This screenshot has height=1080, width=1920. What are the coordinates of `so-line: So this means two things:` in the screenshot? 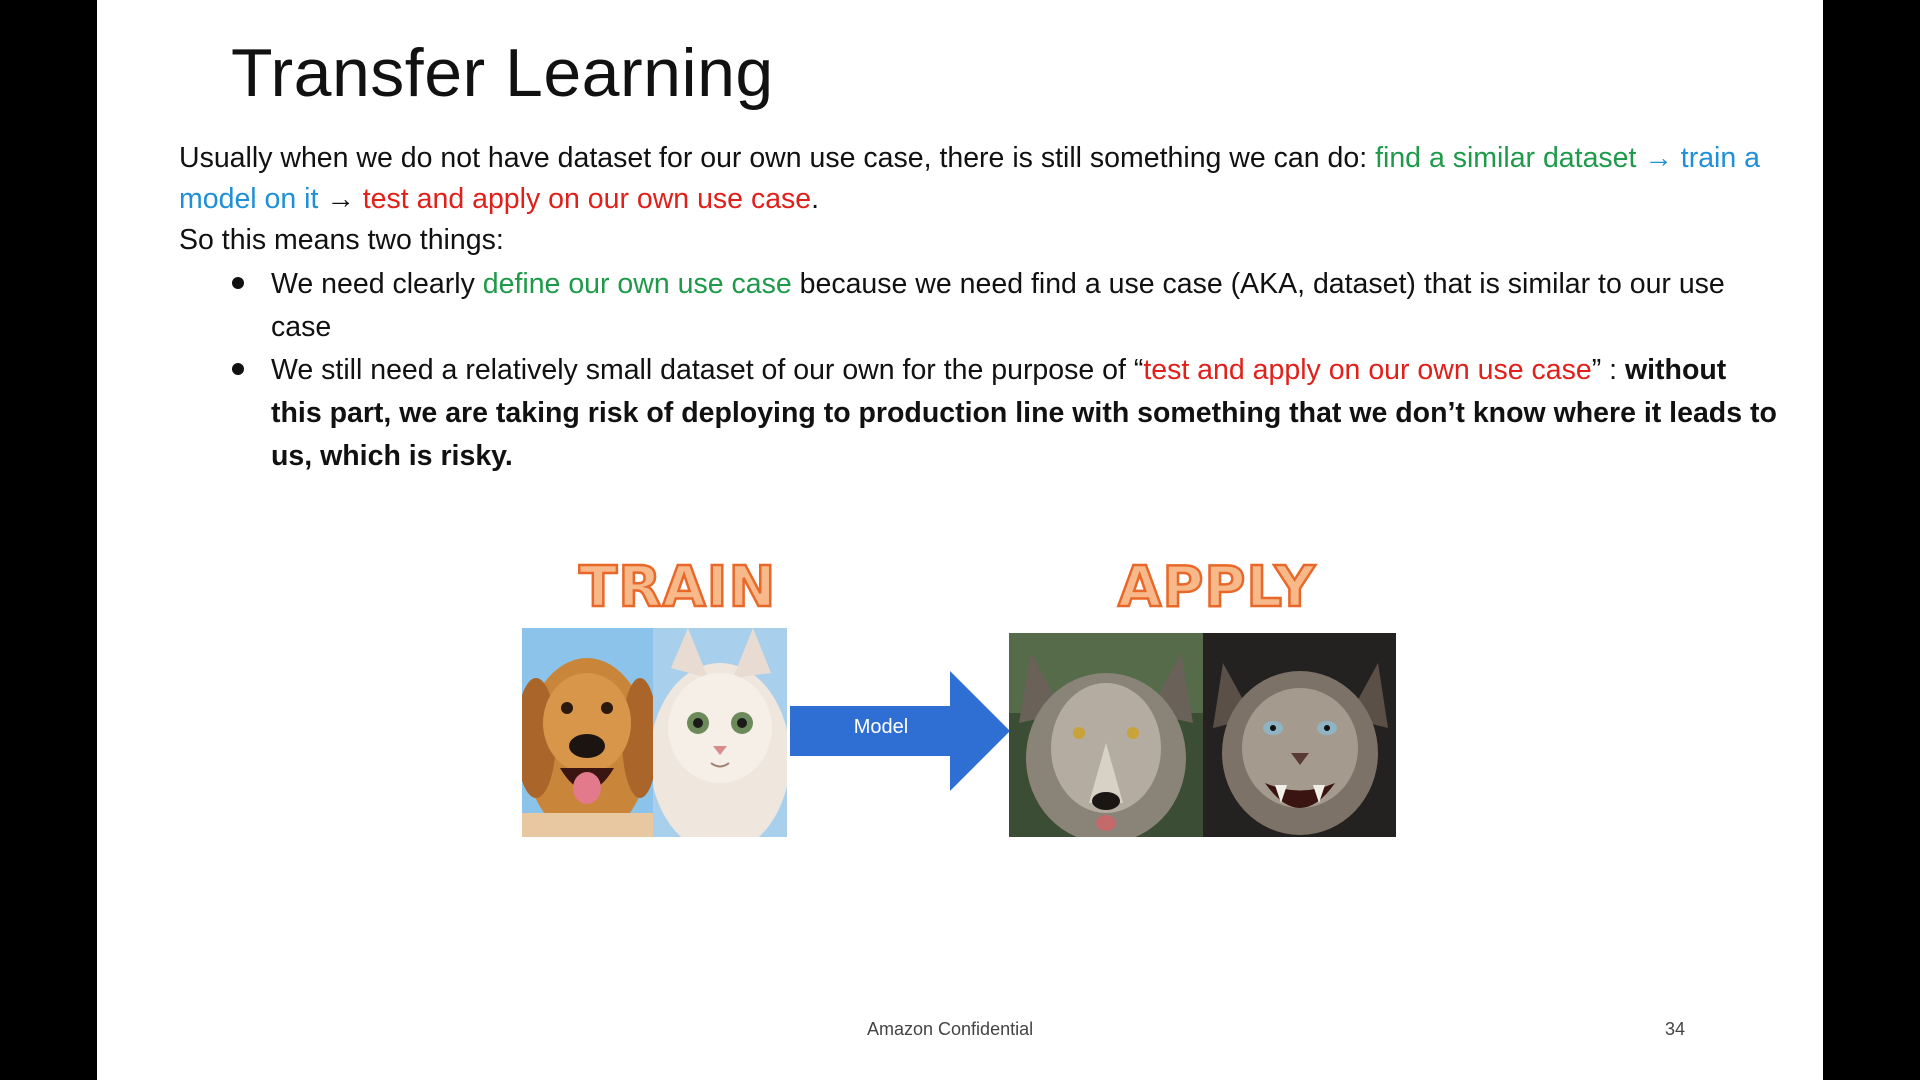 It's located at (341, 240).